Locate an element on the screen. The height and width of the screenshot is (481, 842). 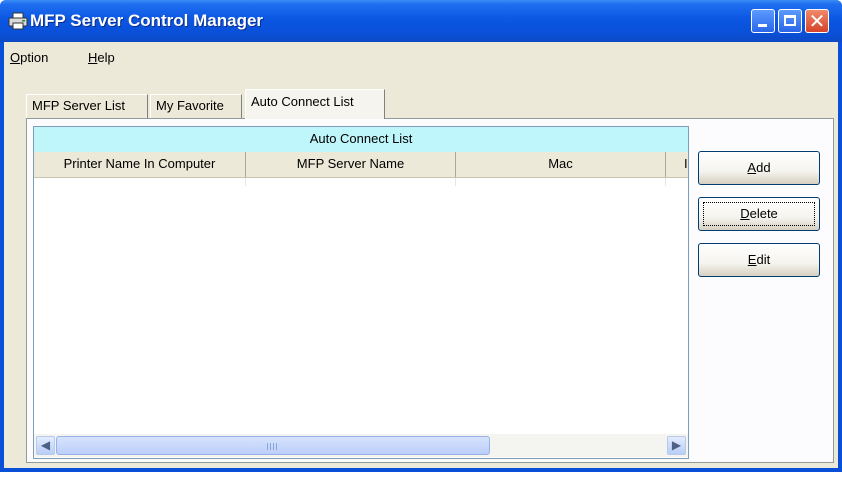
menu-option-mnemonic: O is located at coordinates (15, 57).